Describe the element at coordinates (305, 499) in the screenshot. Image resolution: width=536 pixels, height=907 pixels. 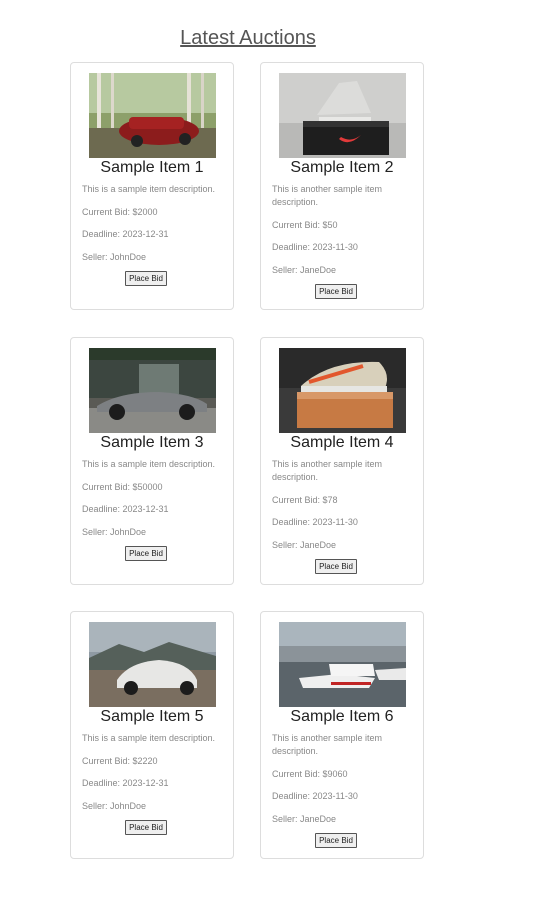
I see `item-current-bid: Current Bid: $78` at that location.